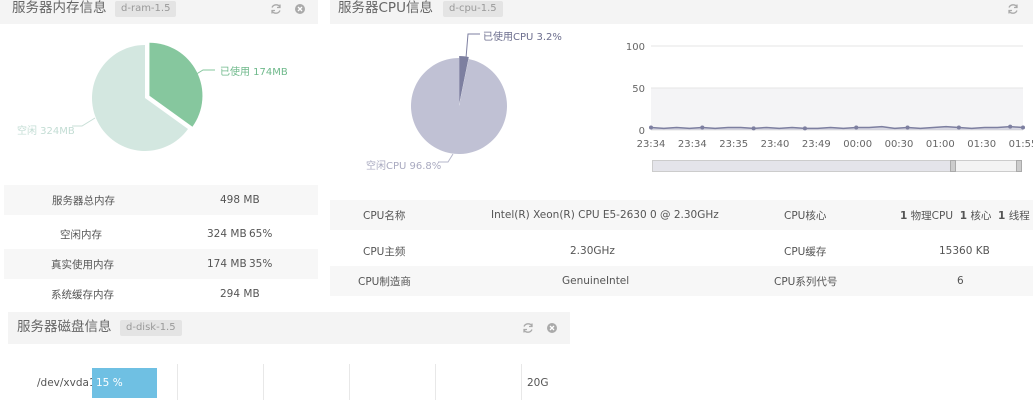  I want to click on cpu-core-unit: 物理CPU, so click(932, 215).